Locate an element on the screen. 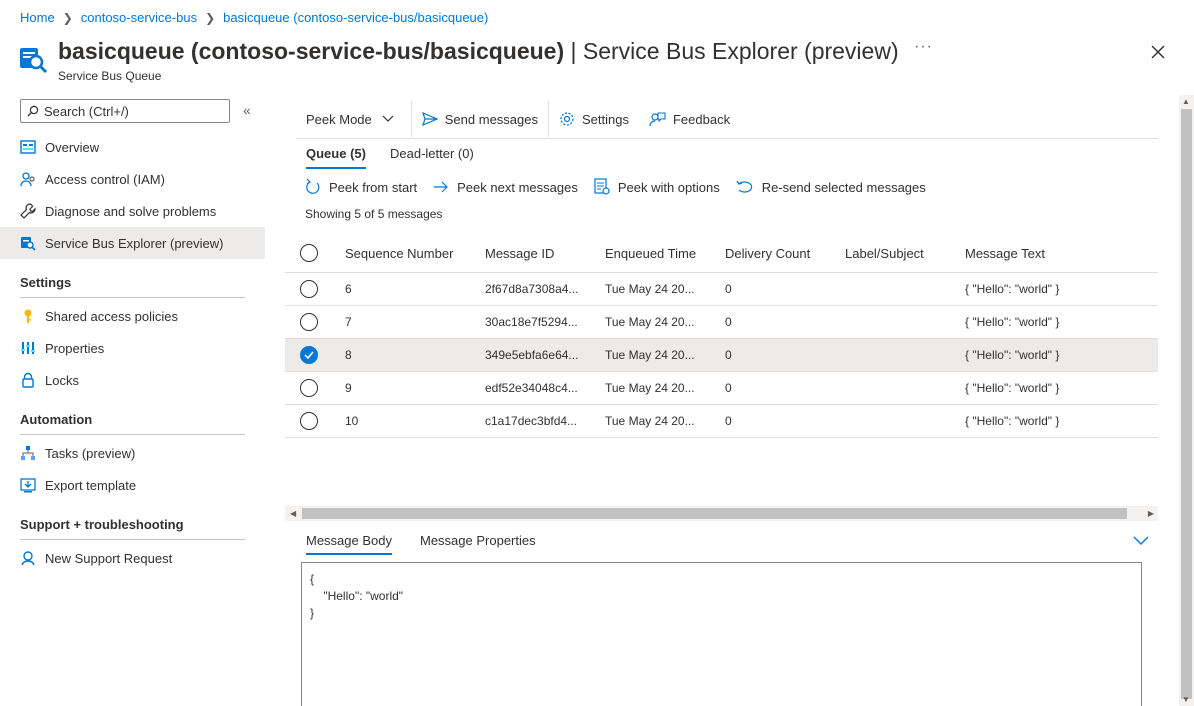  breadcrumb-home: Home is located at coordinates (37, 17).